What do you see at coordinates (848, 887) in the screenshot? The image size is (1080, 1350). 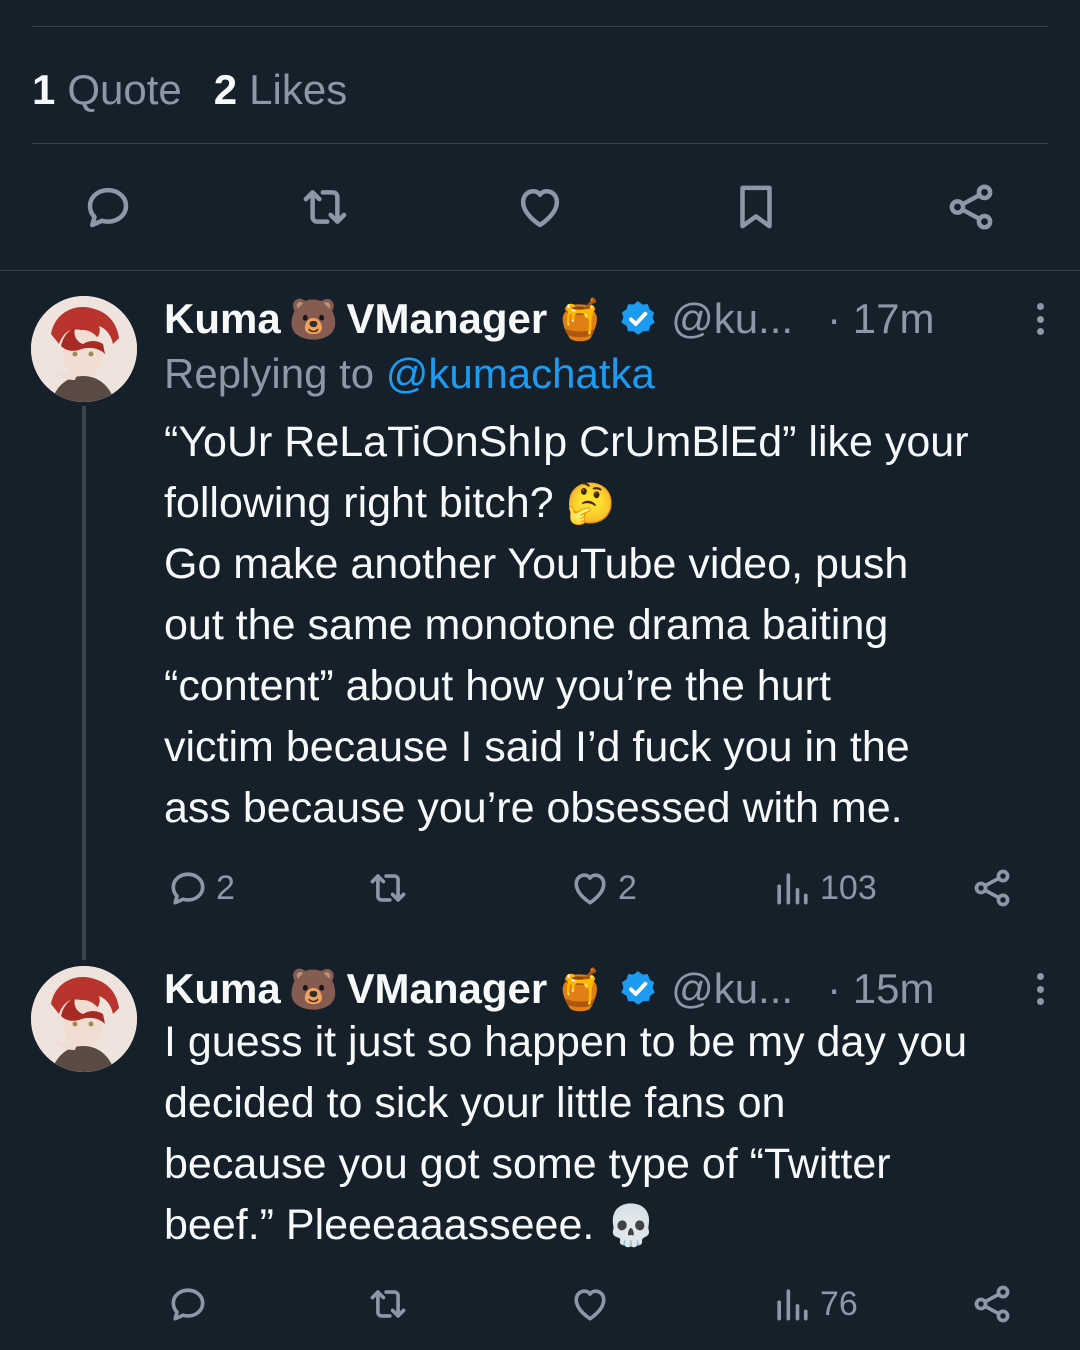 I see `view-count: 103` at bounding box center [848, 887].